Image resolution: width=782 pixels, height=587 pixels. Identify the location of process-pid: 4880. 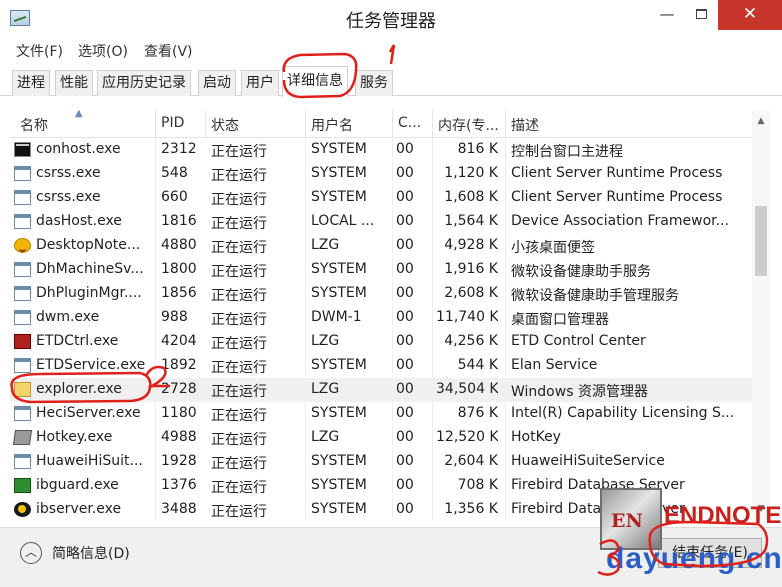
(179, 245).